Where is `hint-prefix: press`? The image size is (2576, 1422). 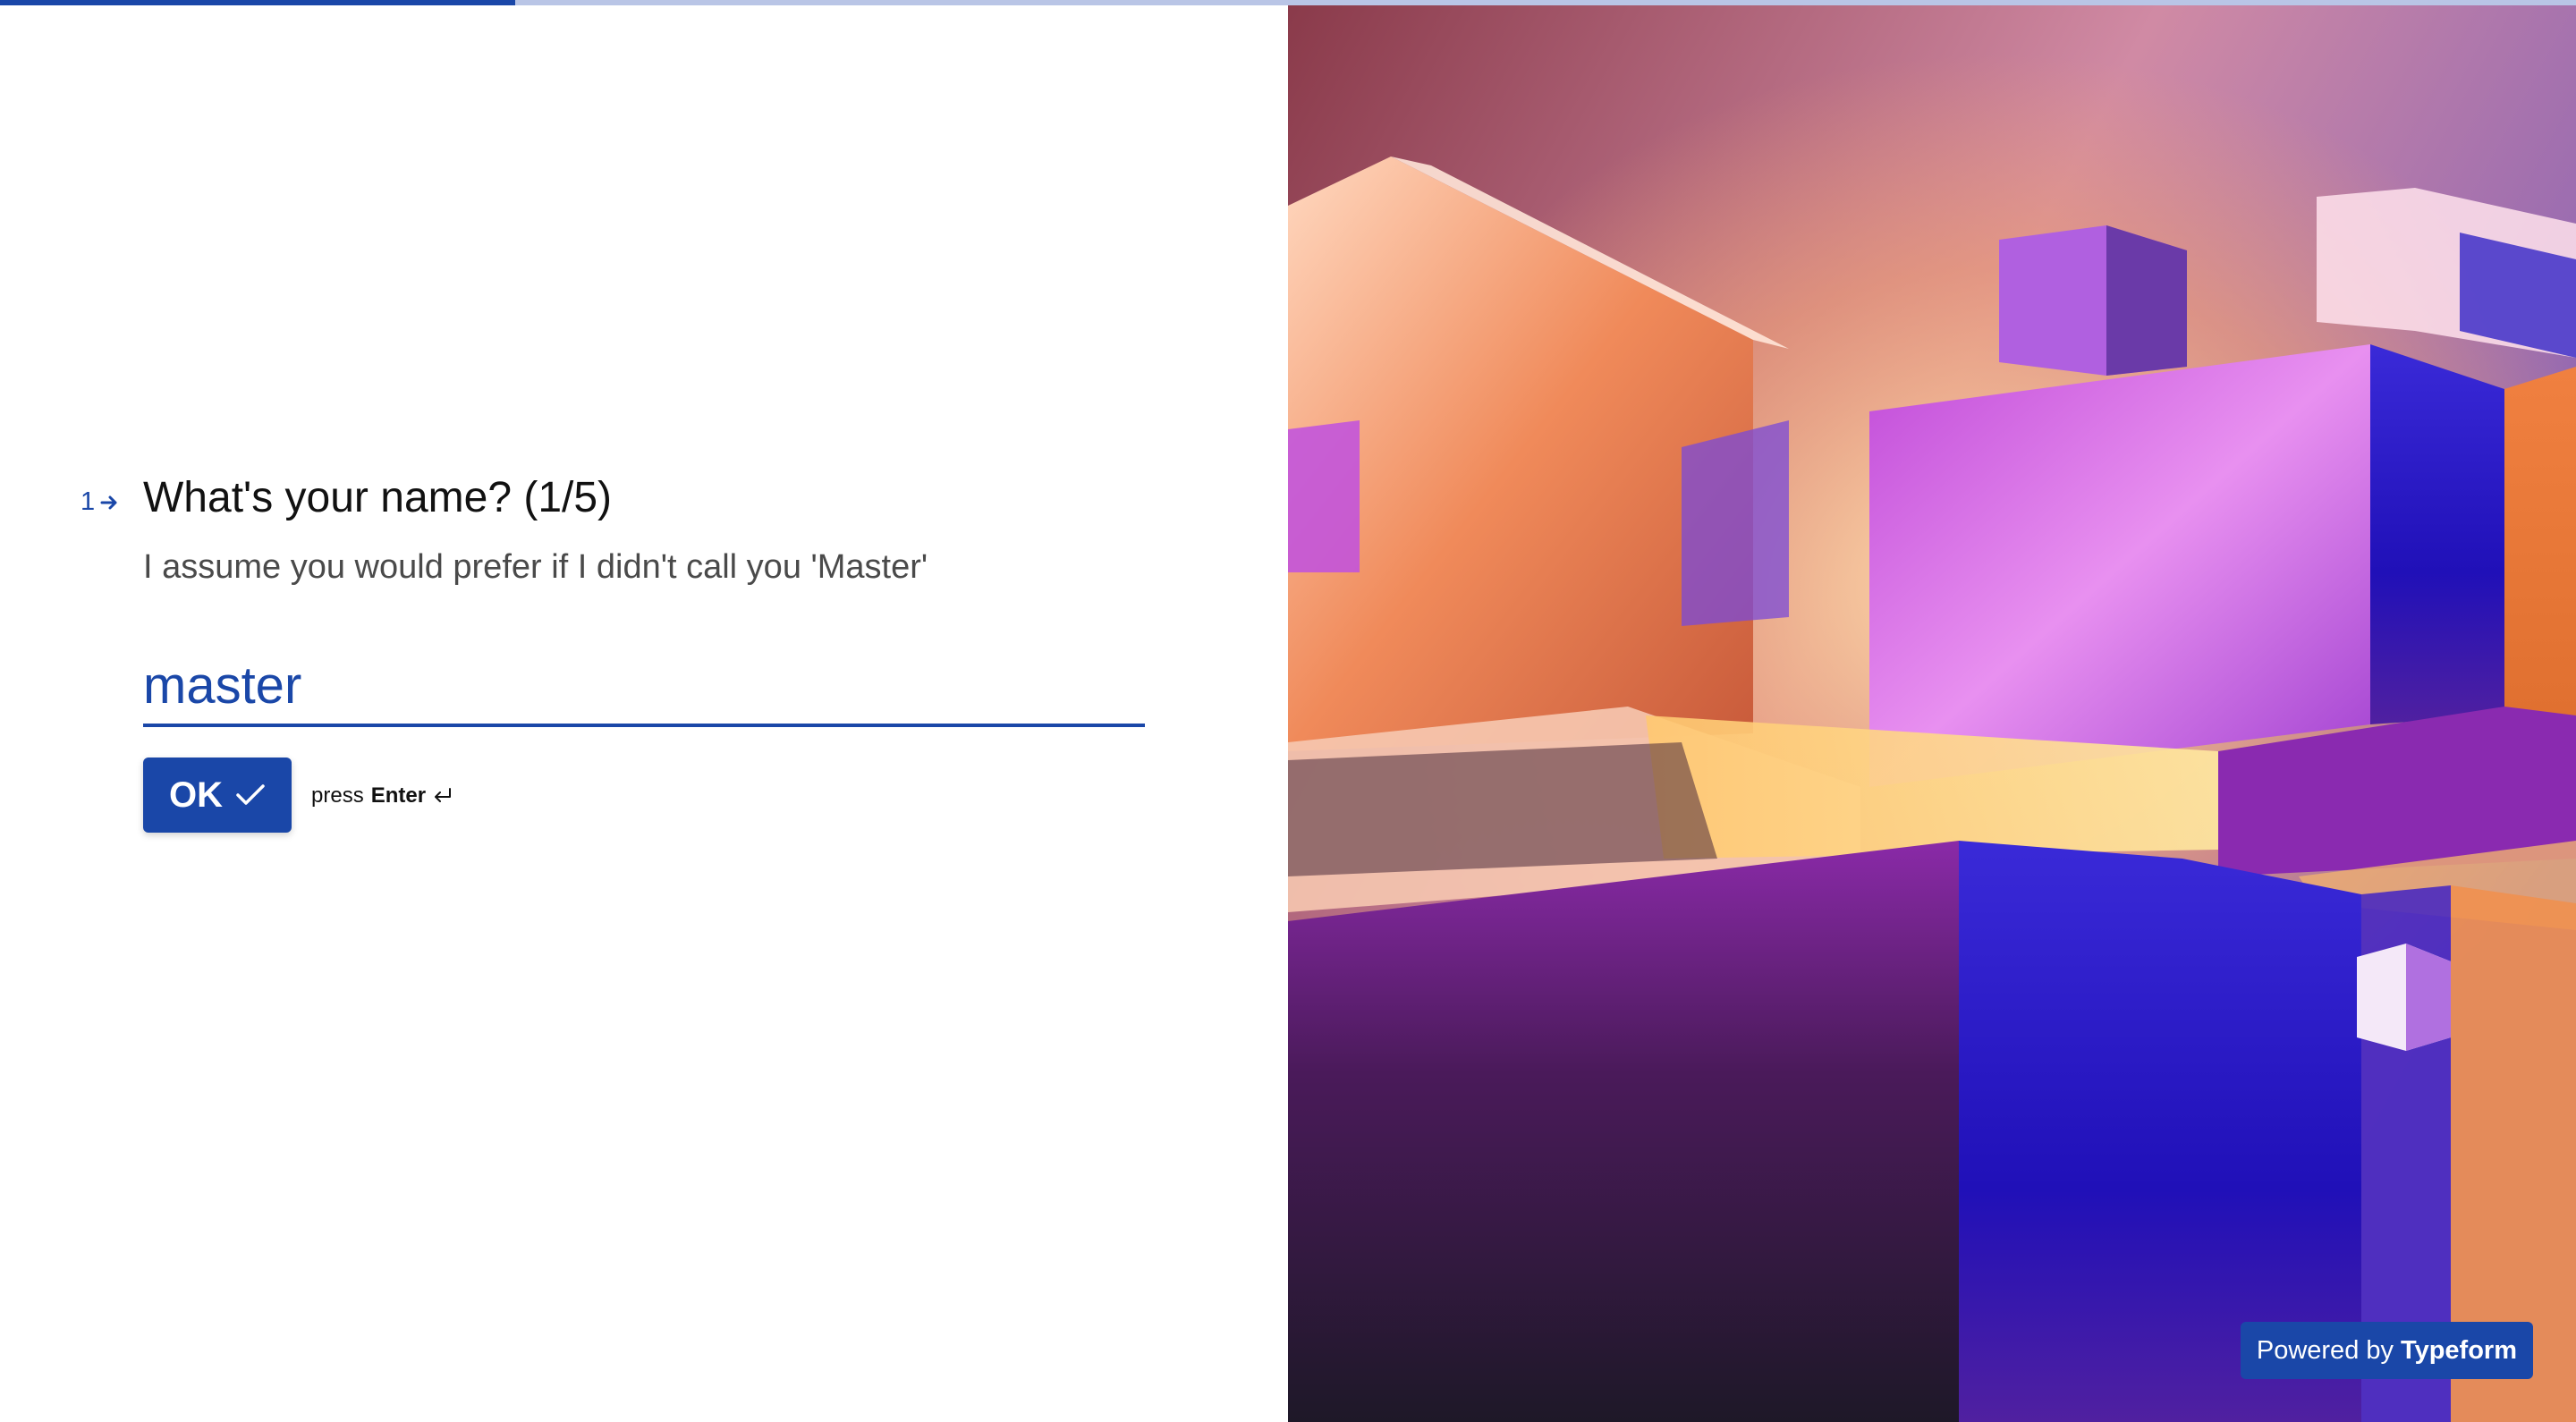
hint-prefix: press is located at coordinates (337, 795).